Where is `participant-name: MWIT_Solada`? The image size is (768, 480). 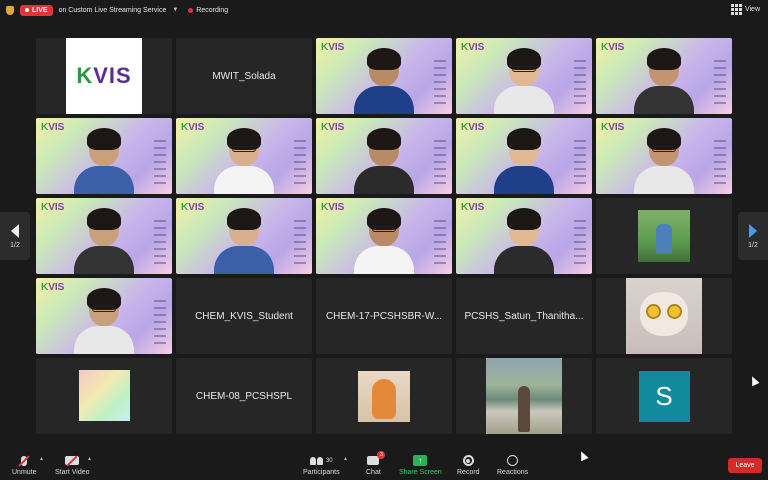
participant-name: MWIT_Solada is located at coordinates (244, 76).